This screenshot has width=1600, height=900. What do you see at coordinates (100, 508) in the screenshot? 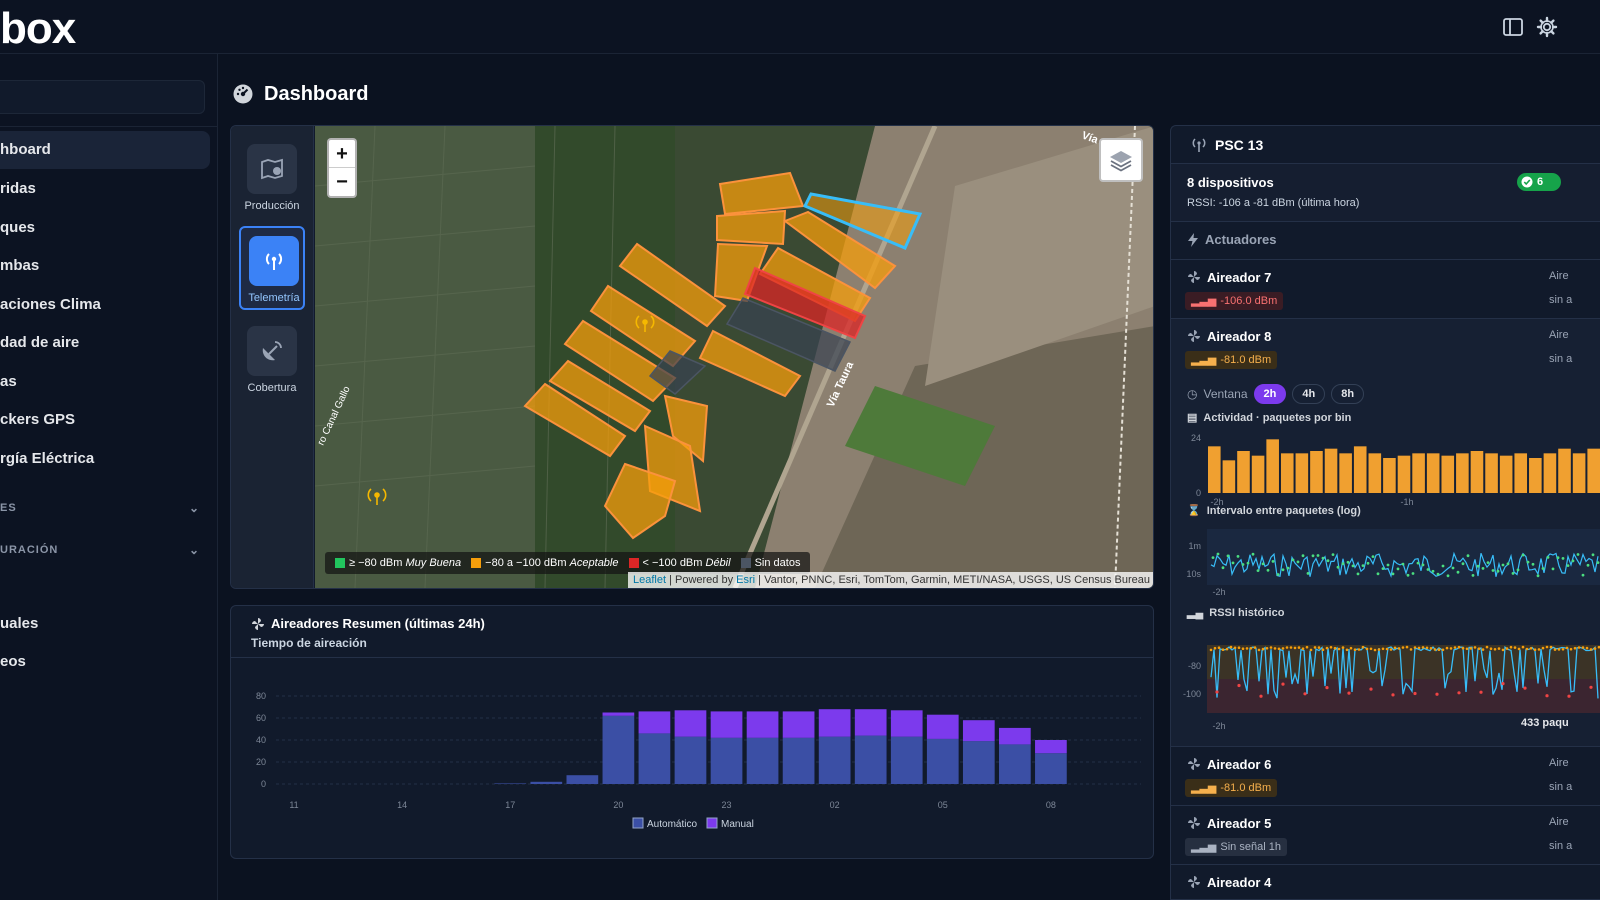
I see `sidebar-section-1: ES ⌄` at bounding box center [100, 508].